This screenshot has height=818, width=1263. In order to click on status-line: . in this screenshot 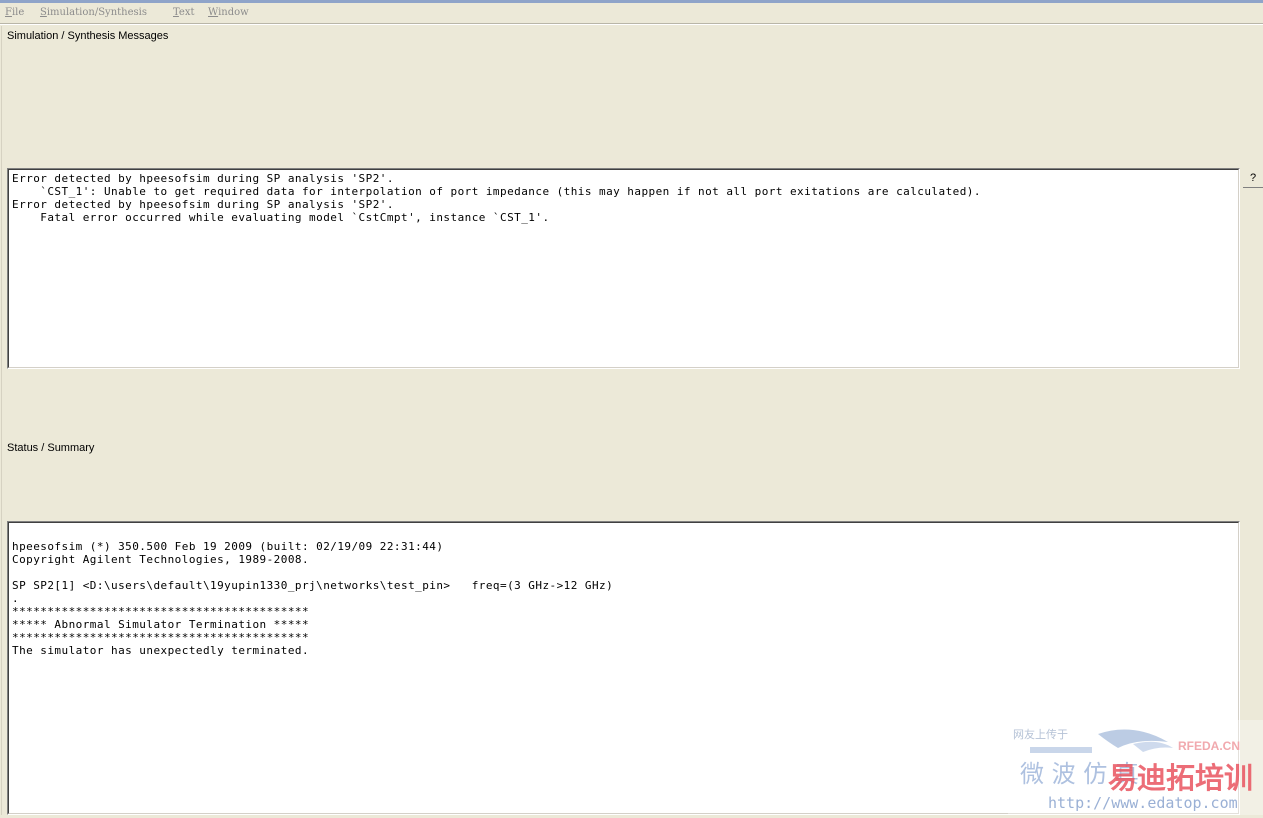, I will do `click(16, 598)`.